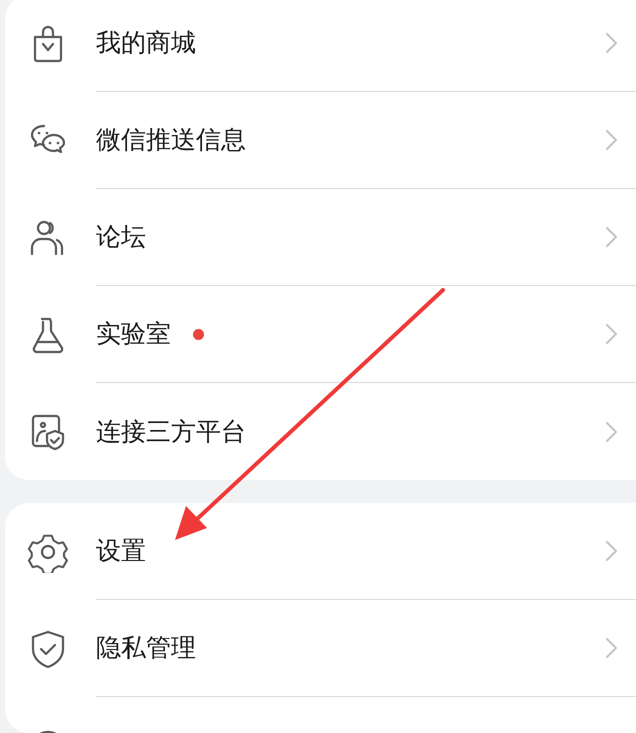 The height and width of the screenshot is (733, 636). I want to click on menu-item-label: 微信推送信息, so click(171, 140).